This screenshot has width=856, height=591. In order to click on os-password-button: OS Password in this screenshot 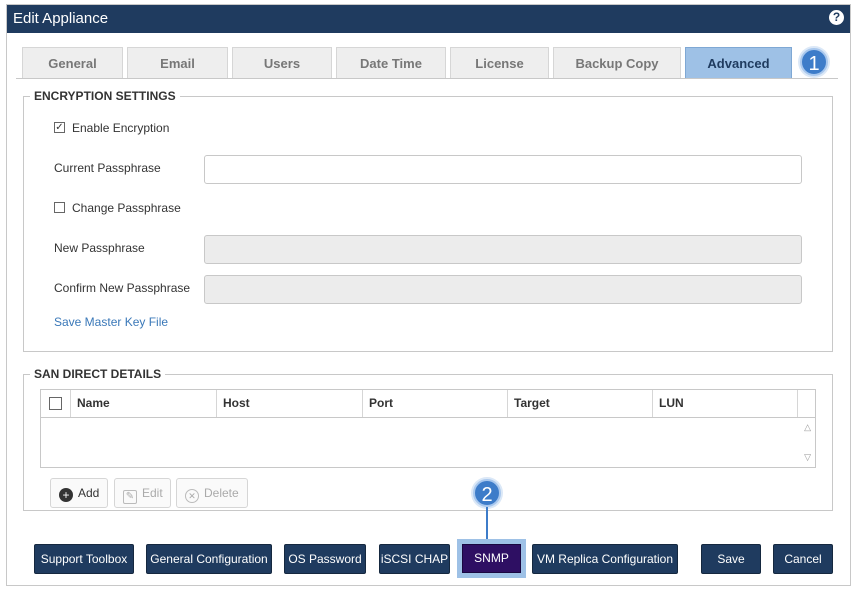, I will do `click(325, 559)`.